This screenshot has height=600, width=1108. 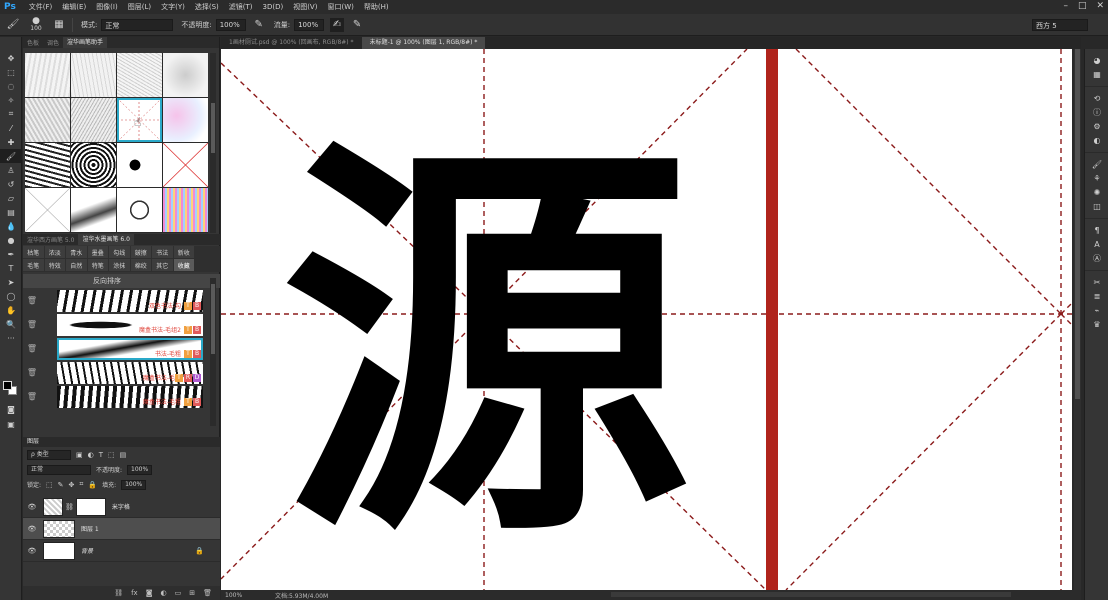 What do you see at coordinates (101, 455) in the screenshot?
I see `filter-type-icon: T` at bounding box center [101, 455].